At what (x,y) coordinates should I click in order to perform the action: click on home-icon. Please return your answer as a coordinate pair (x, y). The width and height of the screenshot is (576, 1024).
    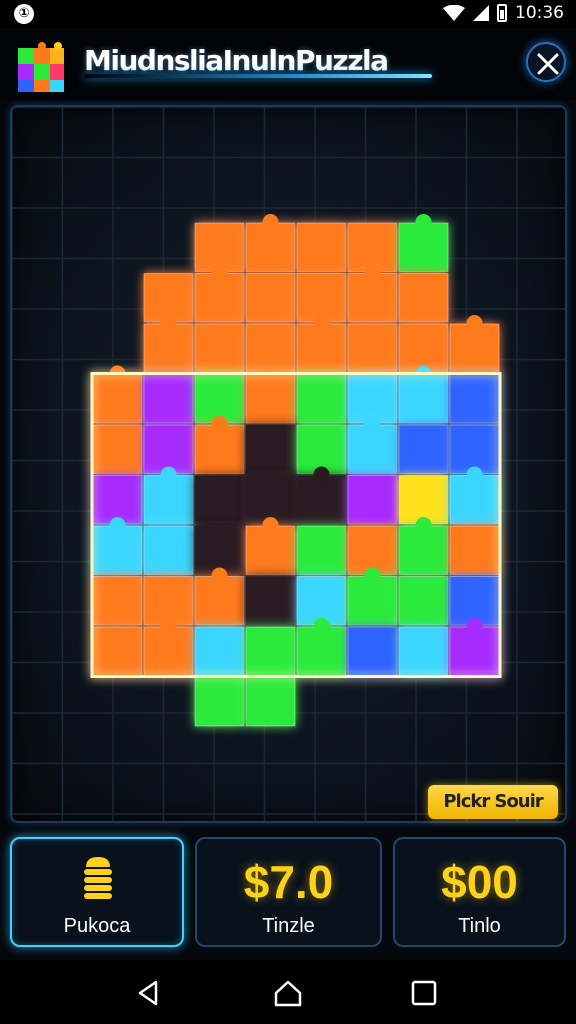
    Looking at the image, I should click on (288, 993).